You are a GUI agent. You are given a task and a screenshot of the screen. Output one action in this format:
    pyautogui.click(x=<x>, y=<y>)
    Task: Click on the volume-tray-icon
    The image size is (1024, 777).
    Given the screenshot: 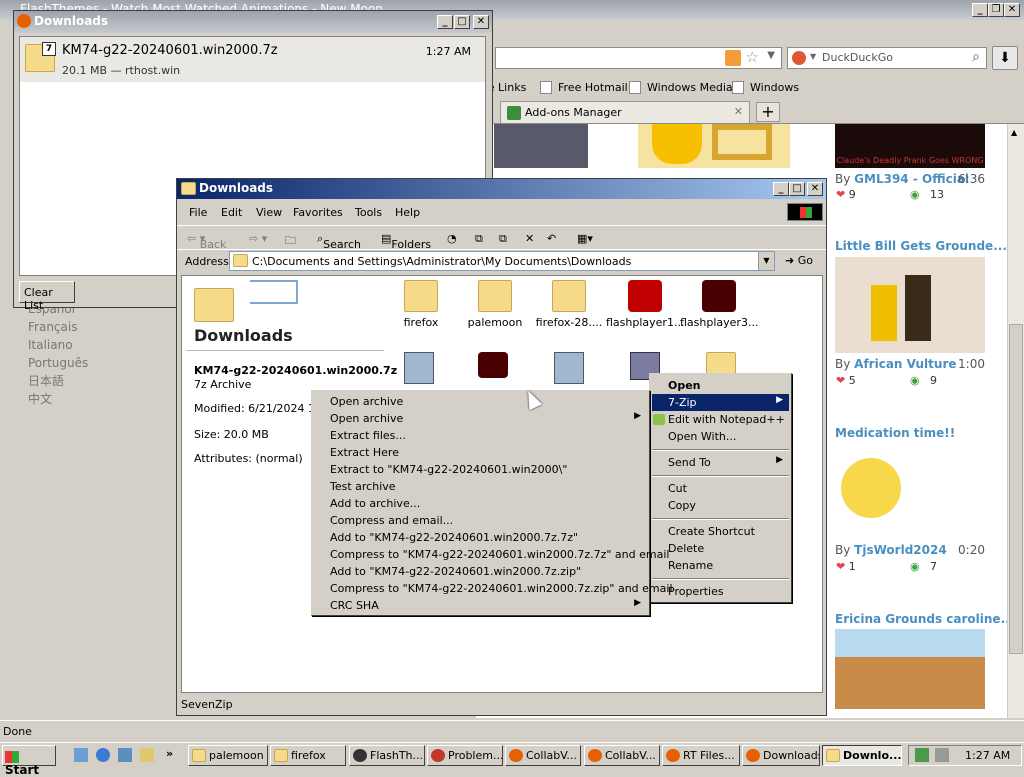 What is the action you would take?
    pyautogui.click(x=942, y=755)
    